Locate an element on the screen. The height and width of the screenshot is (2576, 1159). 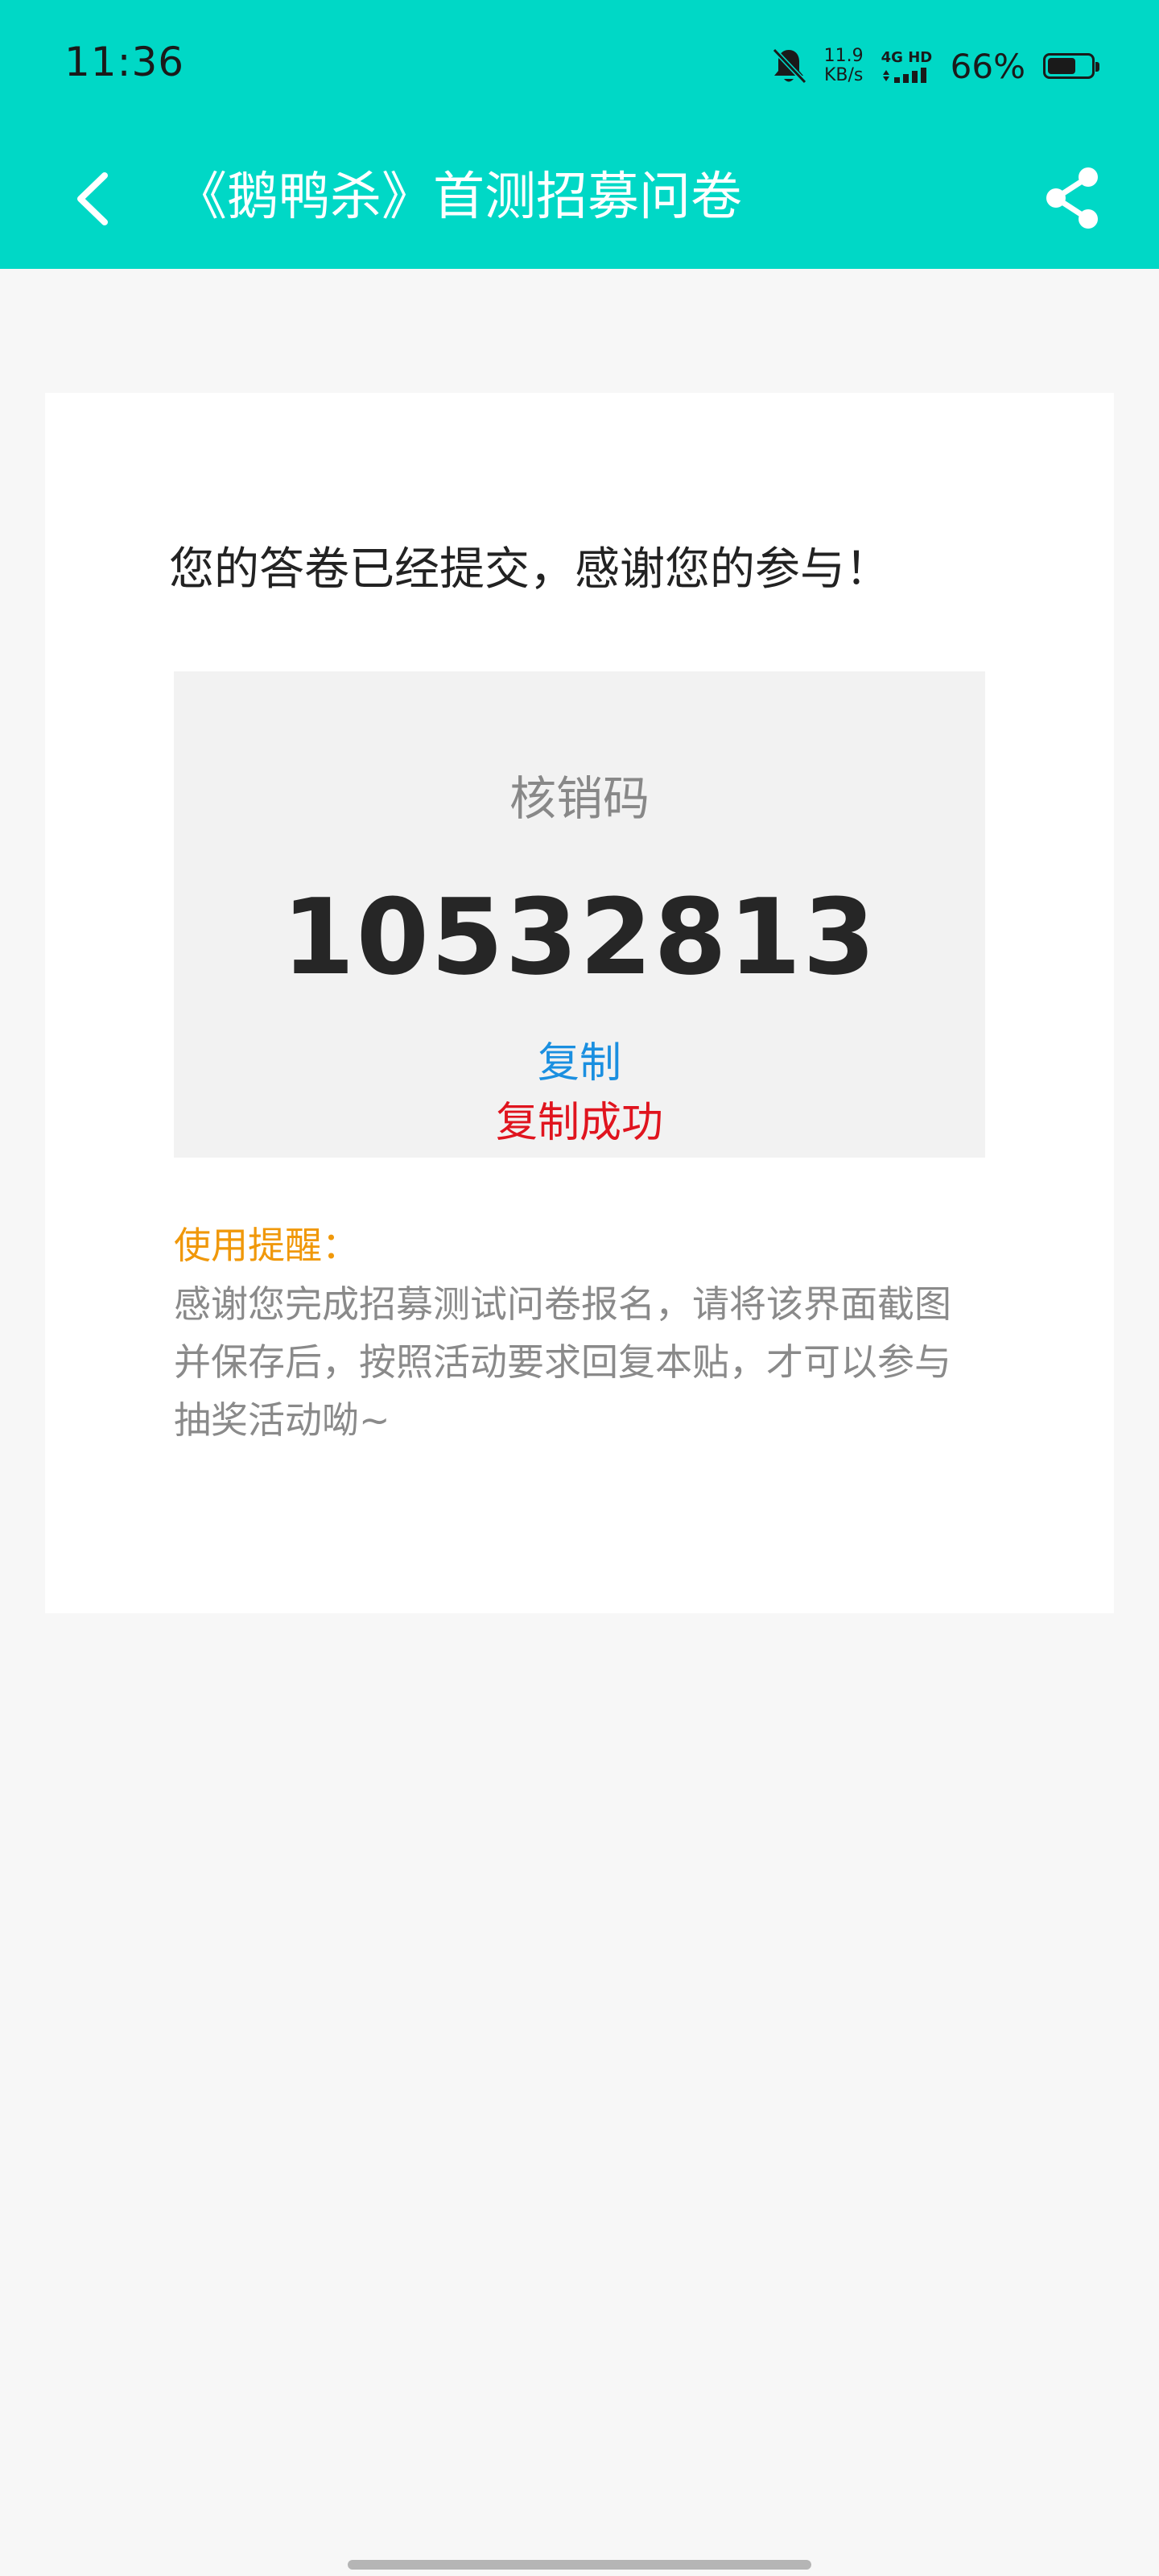
net-type-label: 4G HD is located at coordinates (907, 57).